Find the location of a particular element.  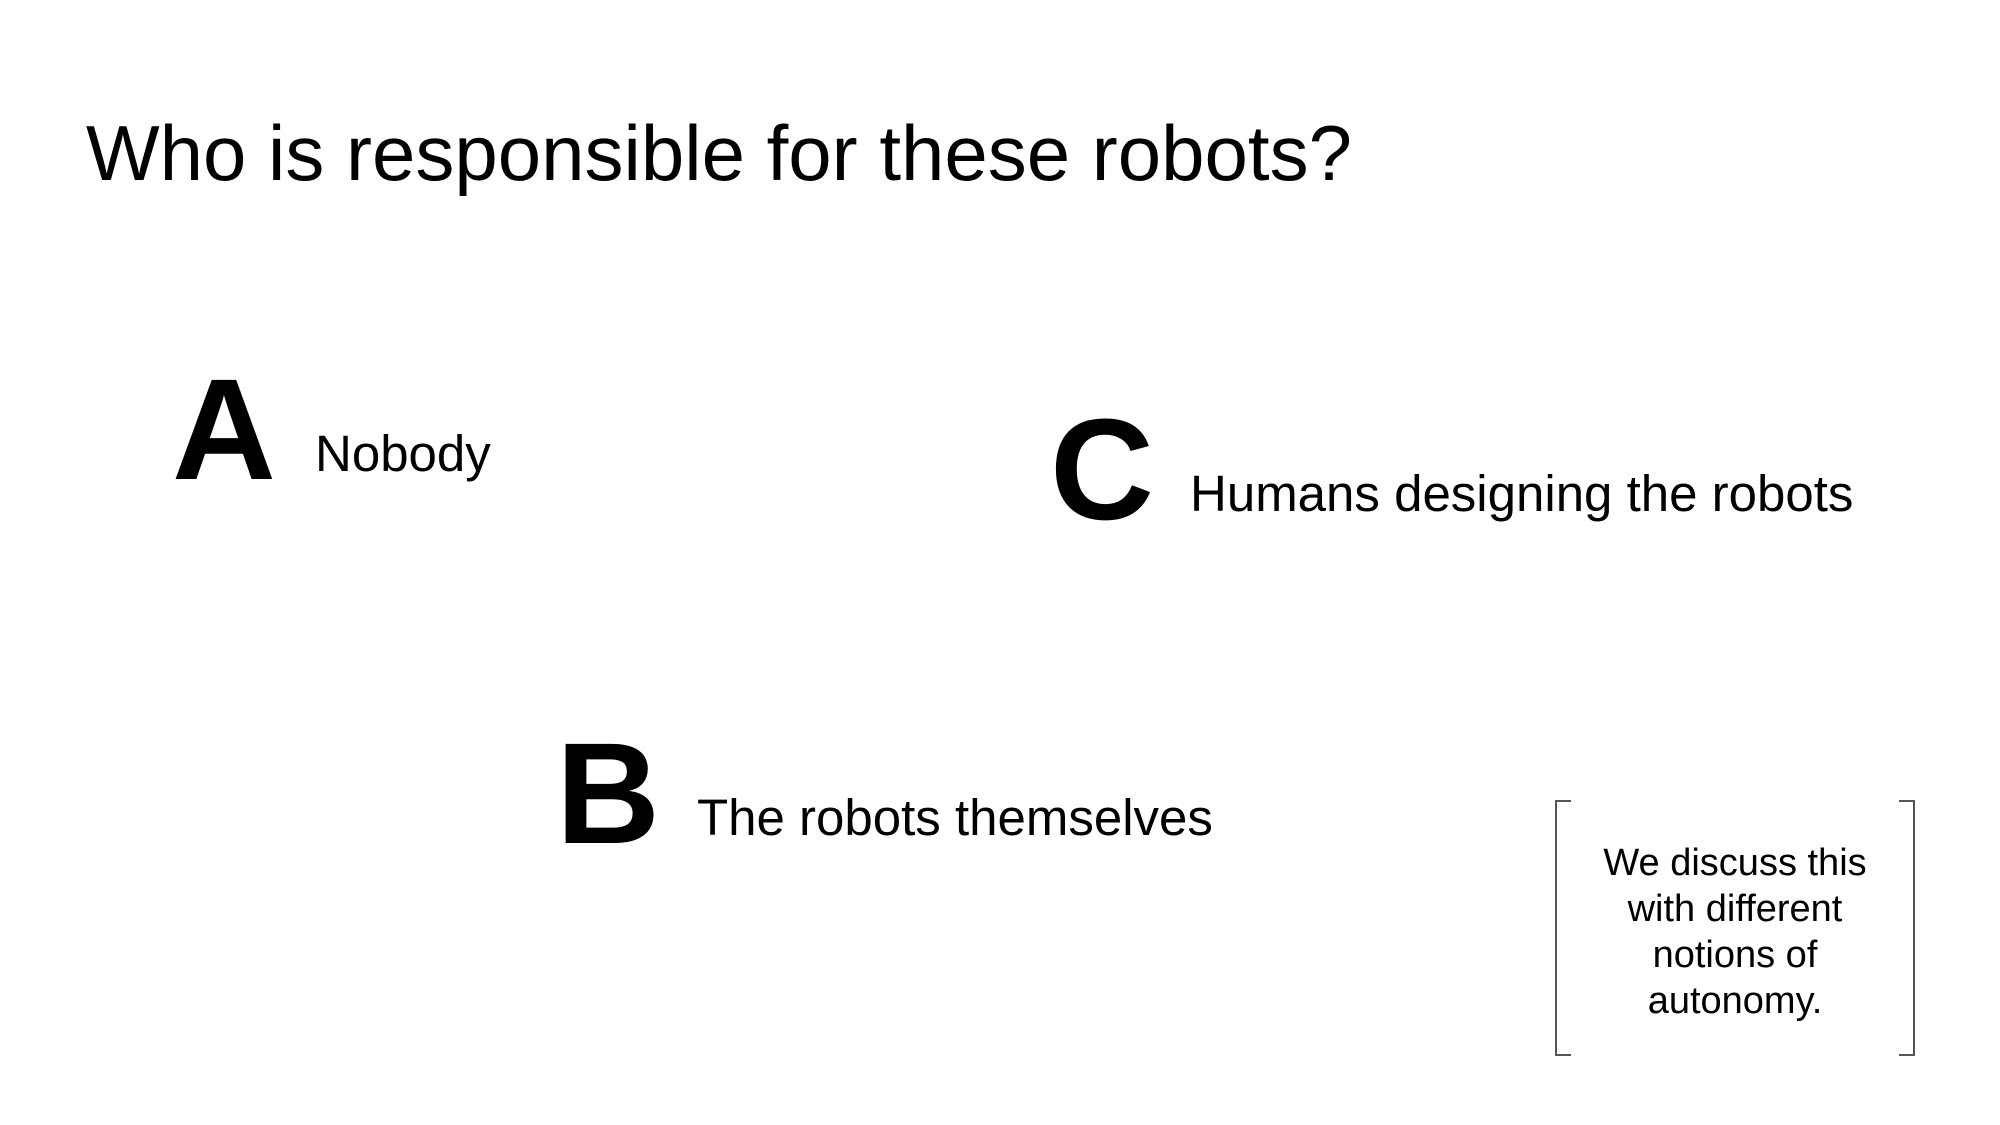

right-bracket is located at coordinates (1907, 928).